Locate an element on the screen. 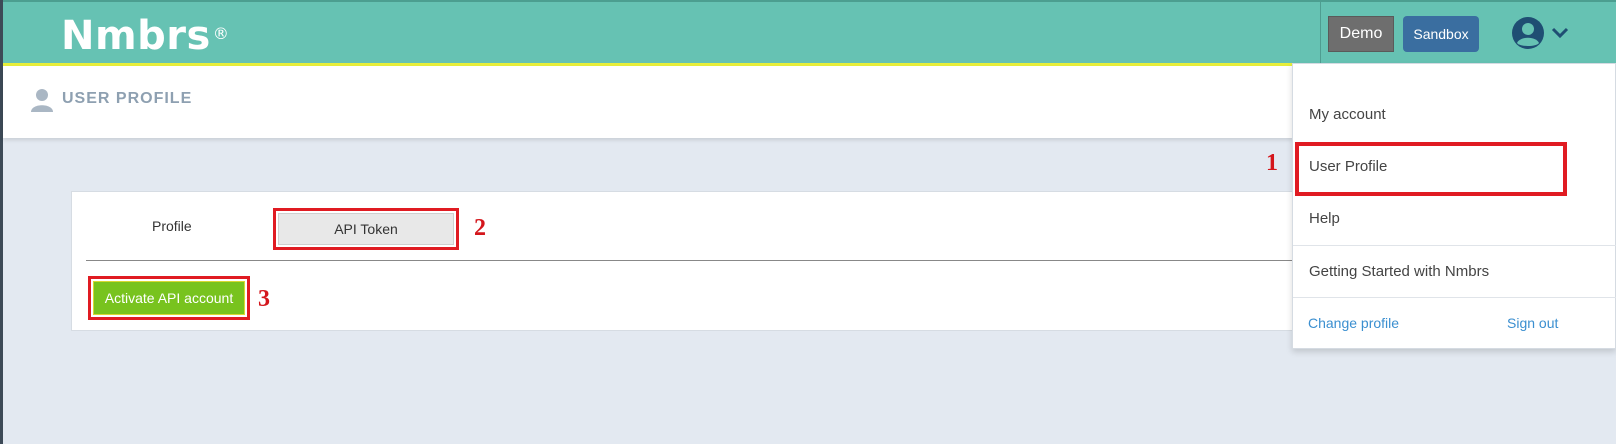 The width and height of the screenshot is (1616, 444). activate-api-account-button: Activate API account is located at coordinates (169, 298).